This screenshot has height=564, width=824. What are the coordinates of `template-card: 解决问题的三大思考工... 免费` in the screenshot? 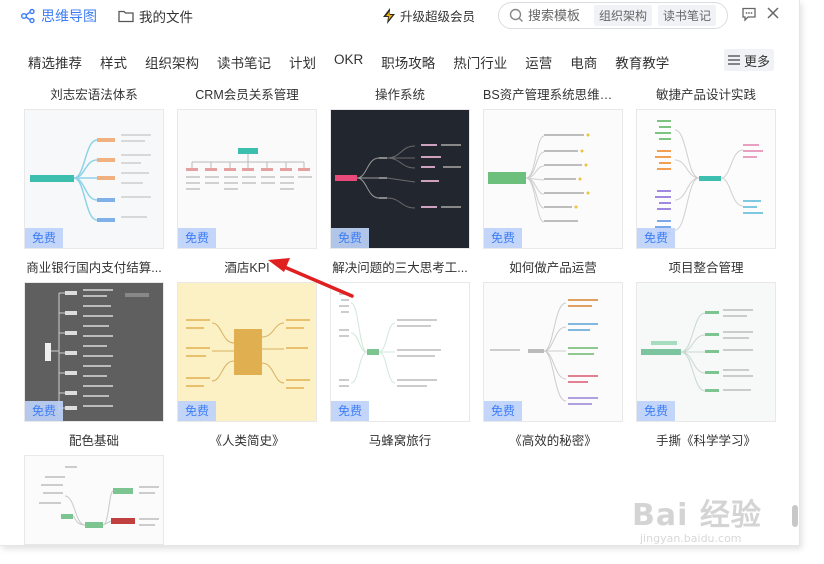 It's located at (400, 339).